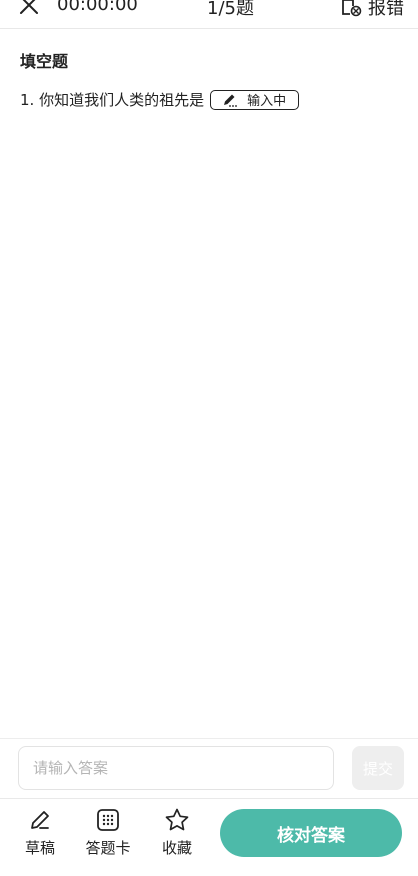  Describe the element at coordinates (29, 8) in the screenshot. I see `close-icon` at that location.